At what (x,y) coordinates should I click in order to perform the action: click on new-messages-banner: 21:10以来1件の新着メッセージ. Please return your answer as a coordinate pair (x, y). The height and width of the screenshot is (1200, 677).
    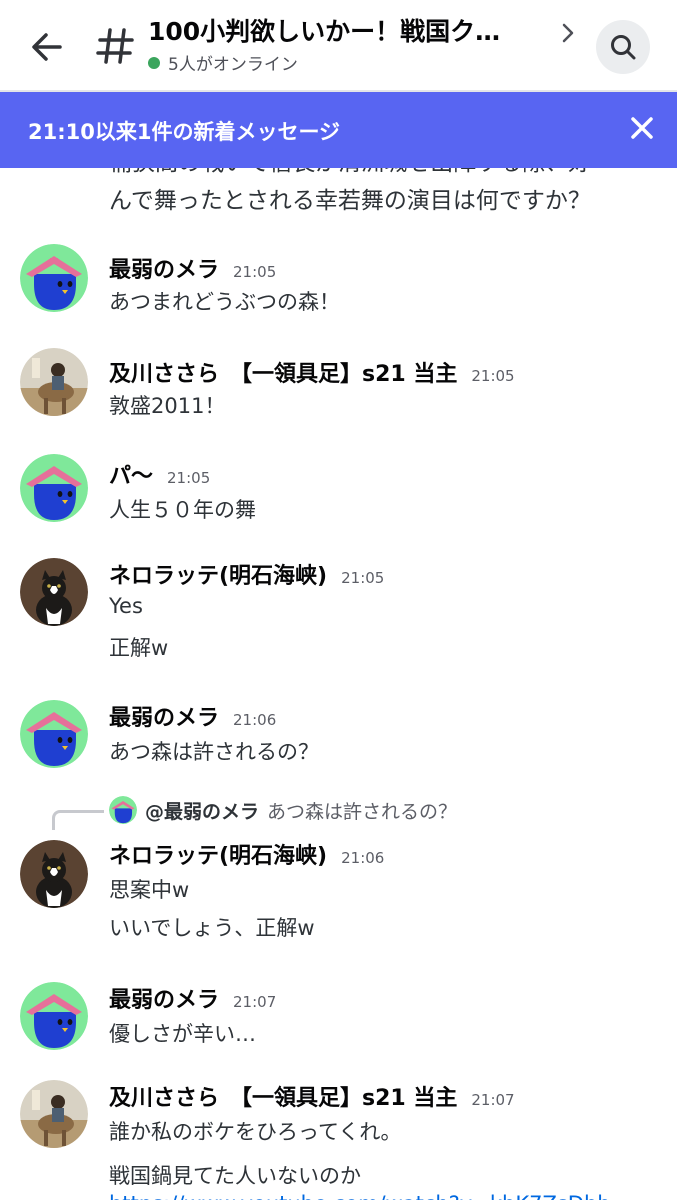
    Looking at the image, I should click on (338, 130).